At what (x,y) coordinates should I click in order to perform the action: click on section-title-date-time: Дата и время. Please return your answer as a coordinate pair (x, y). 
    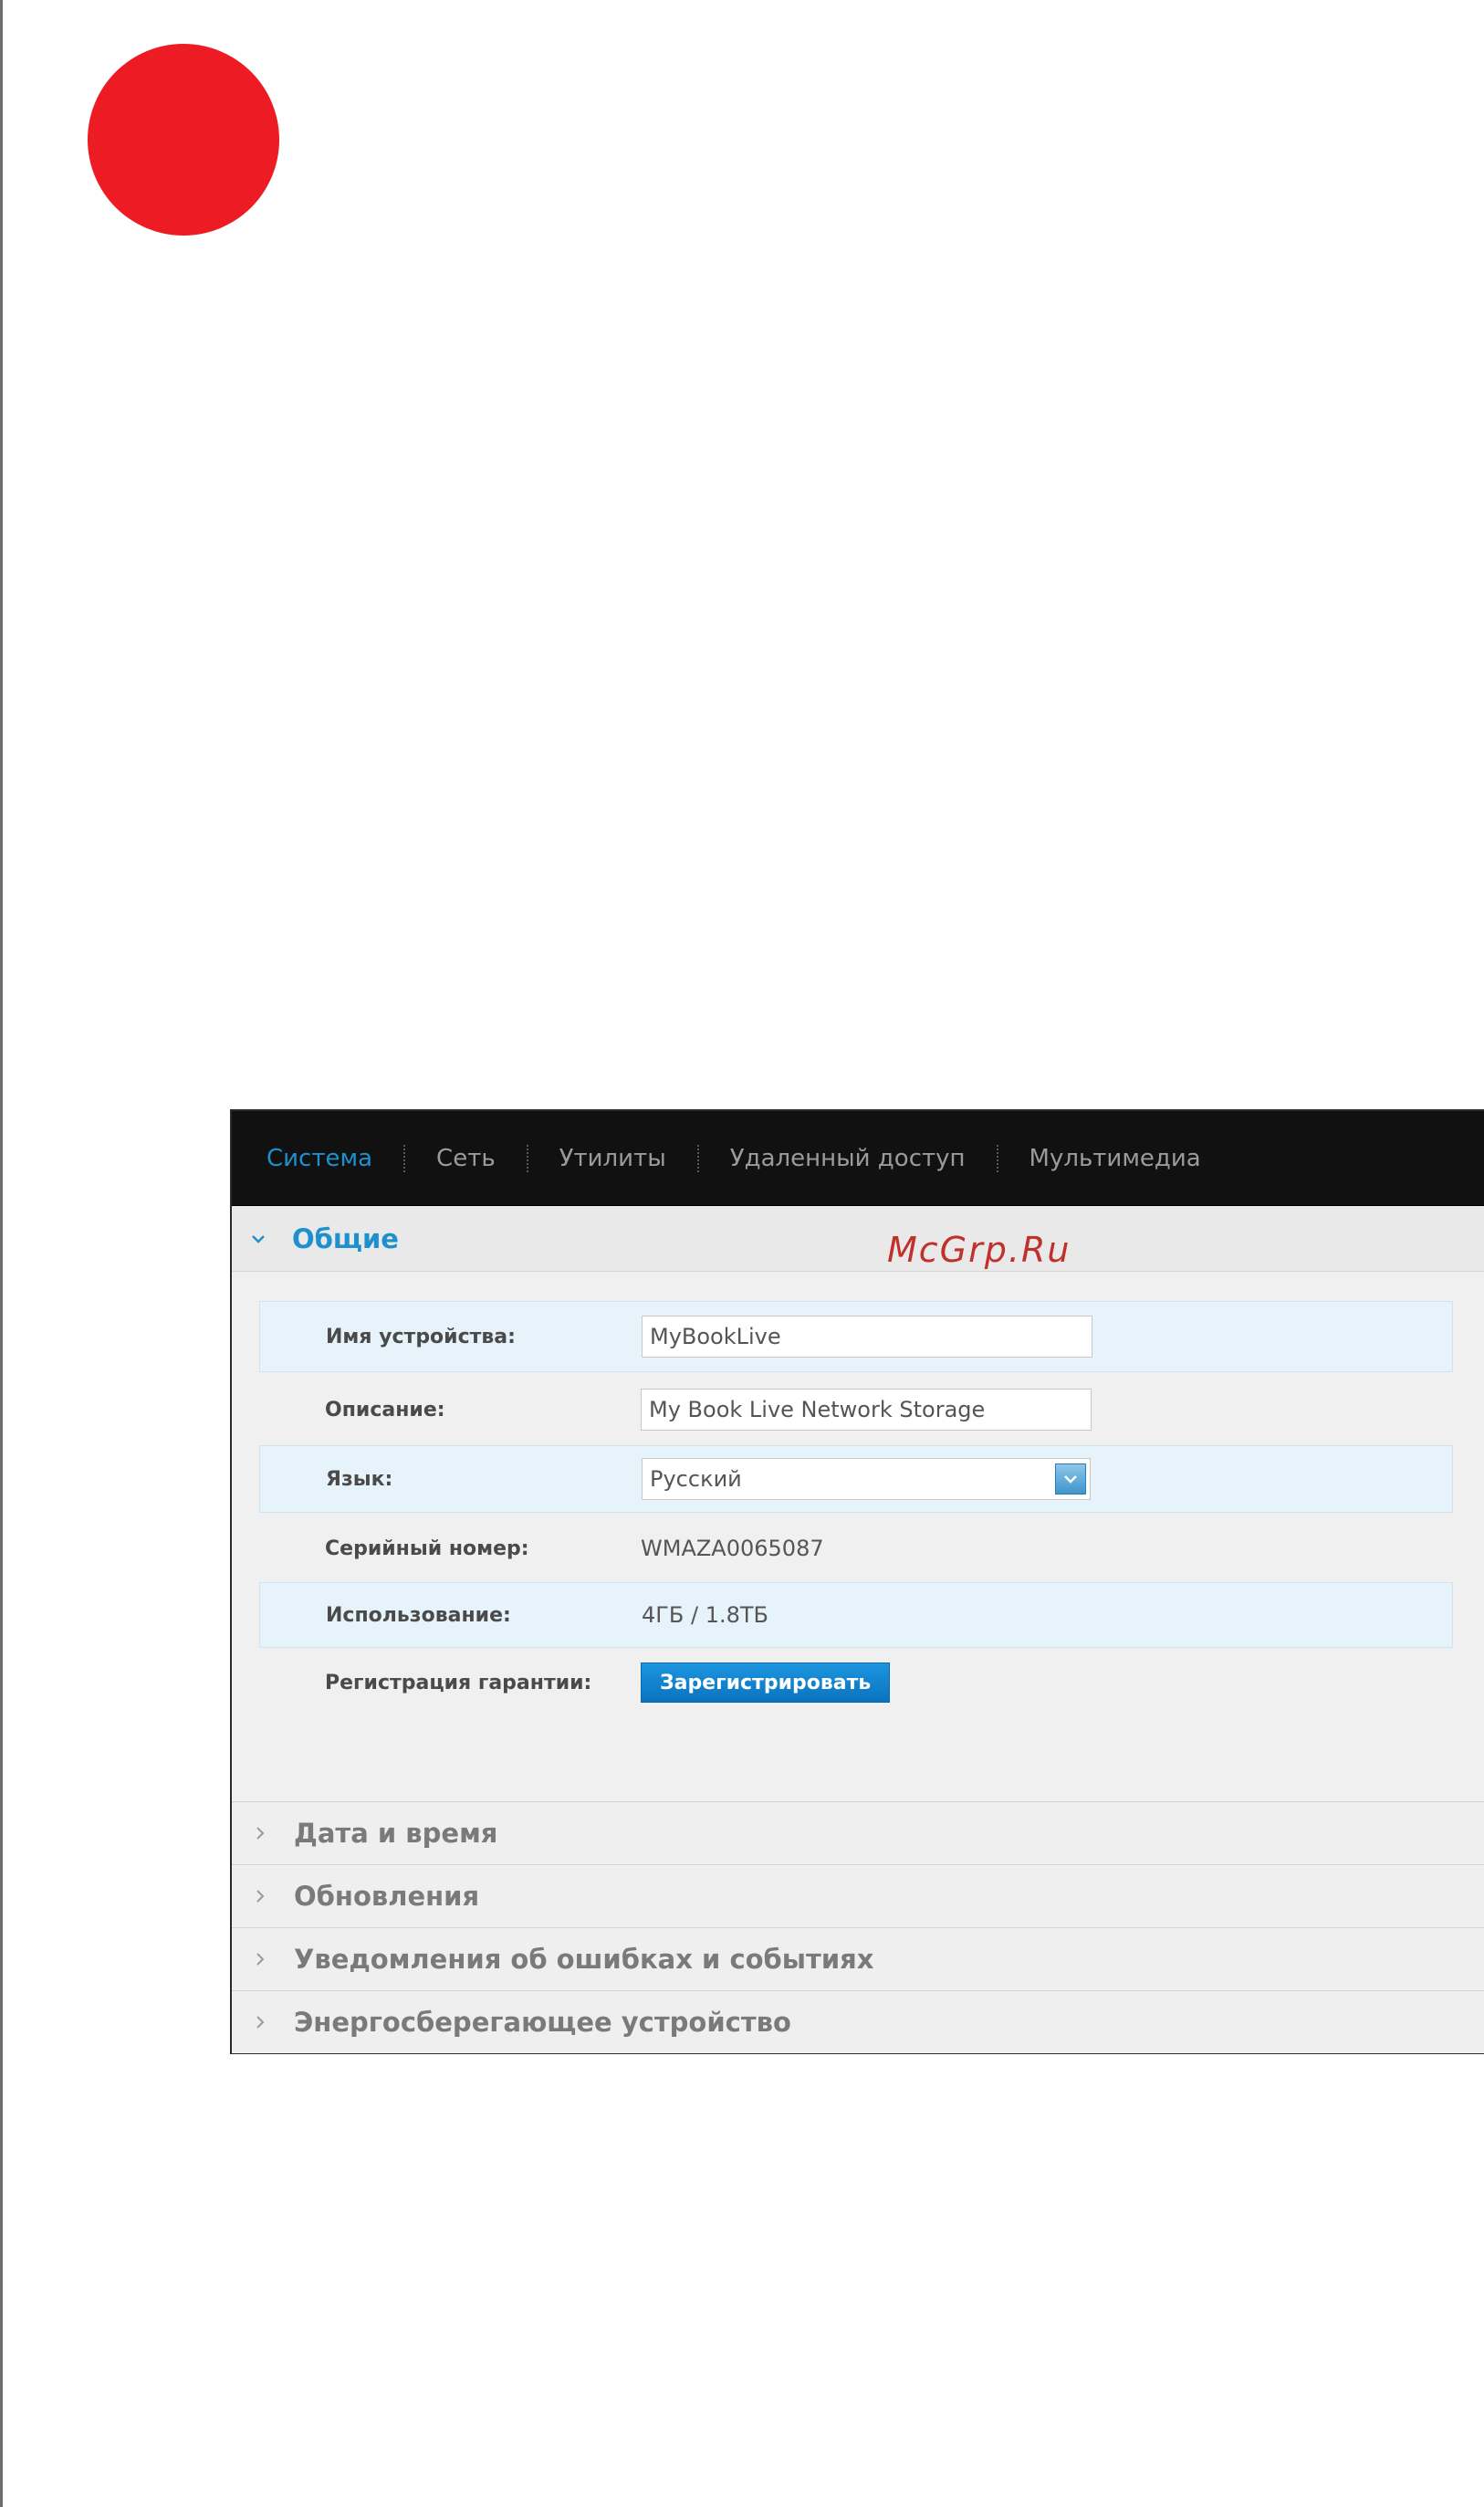
    Looking at the image, I should click on (396, 1833).